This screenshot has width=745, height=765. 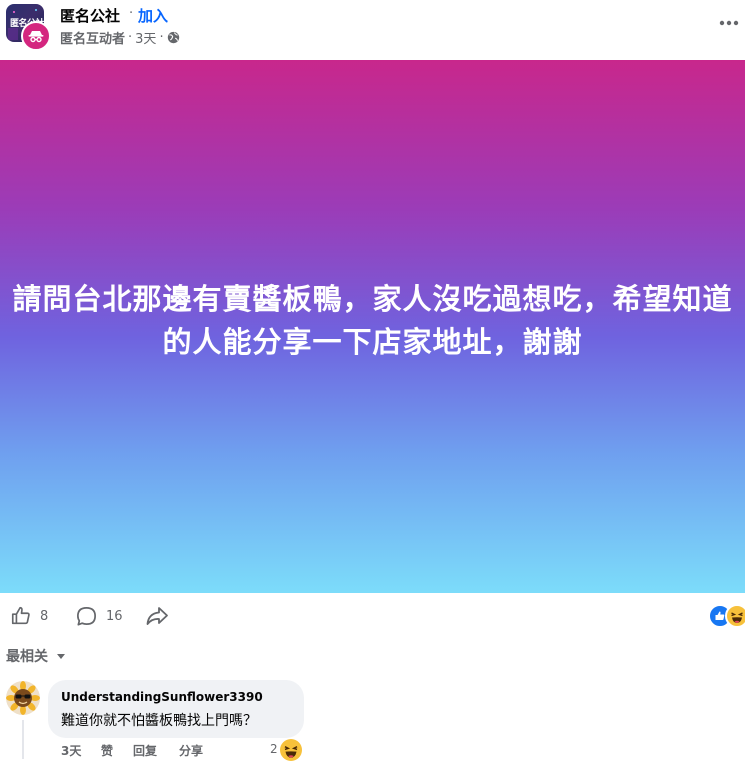 I want to click on more-horizontal-icon, so click(x=729, y=23).